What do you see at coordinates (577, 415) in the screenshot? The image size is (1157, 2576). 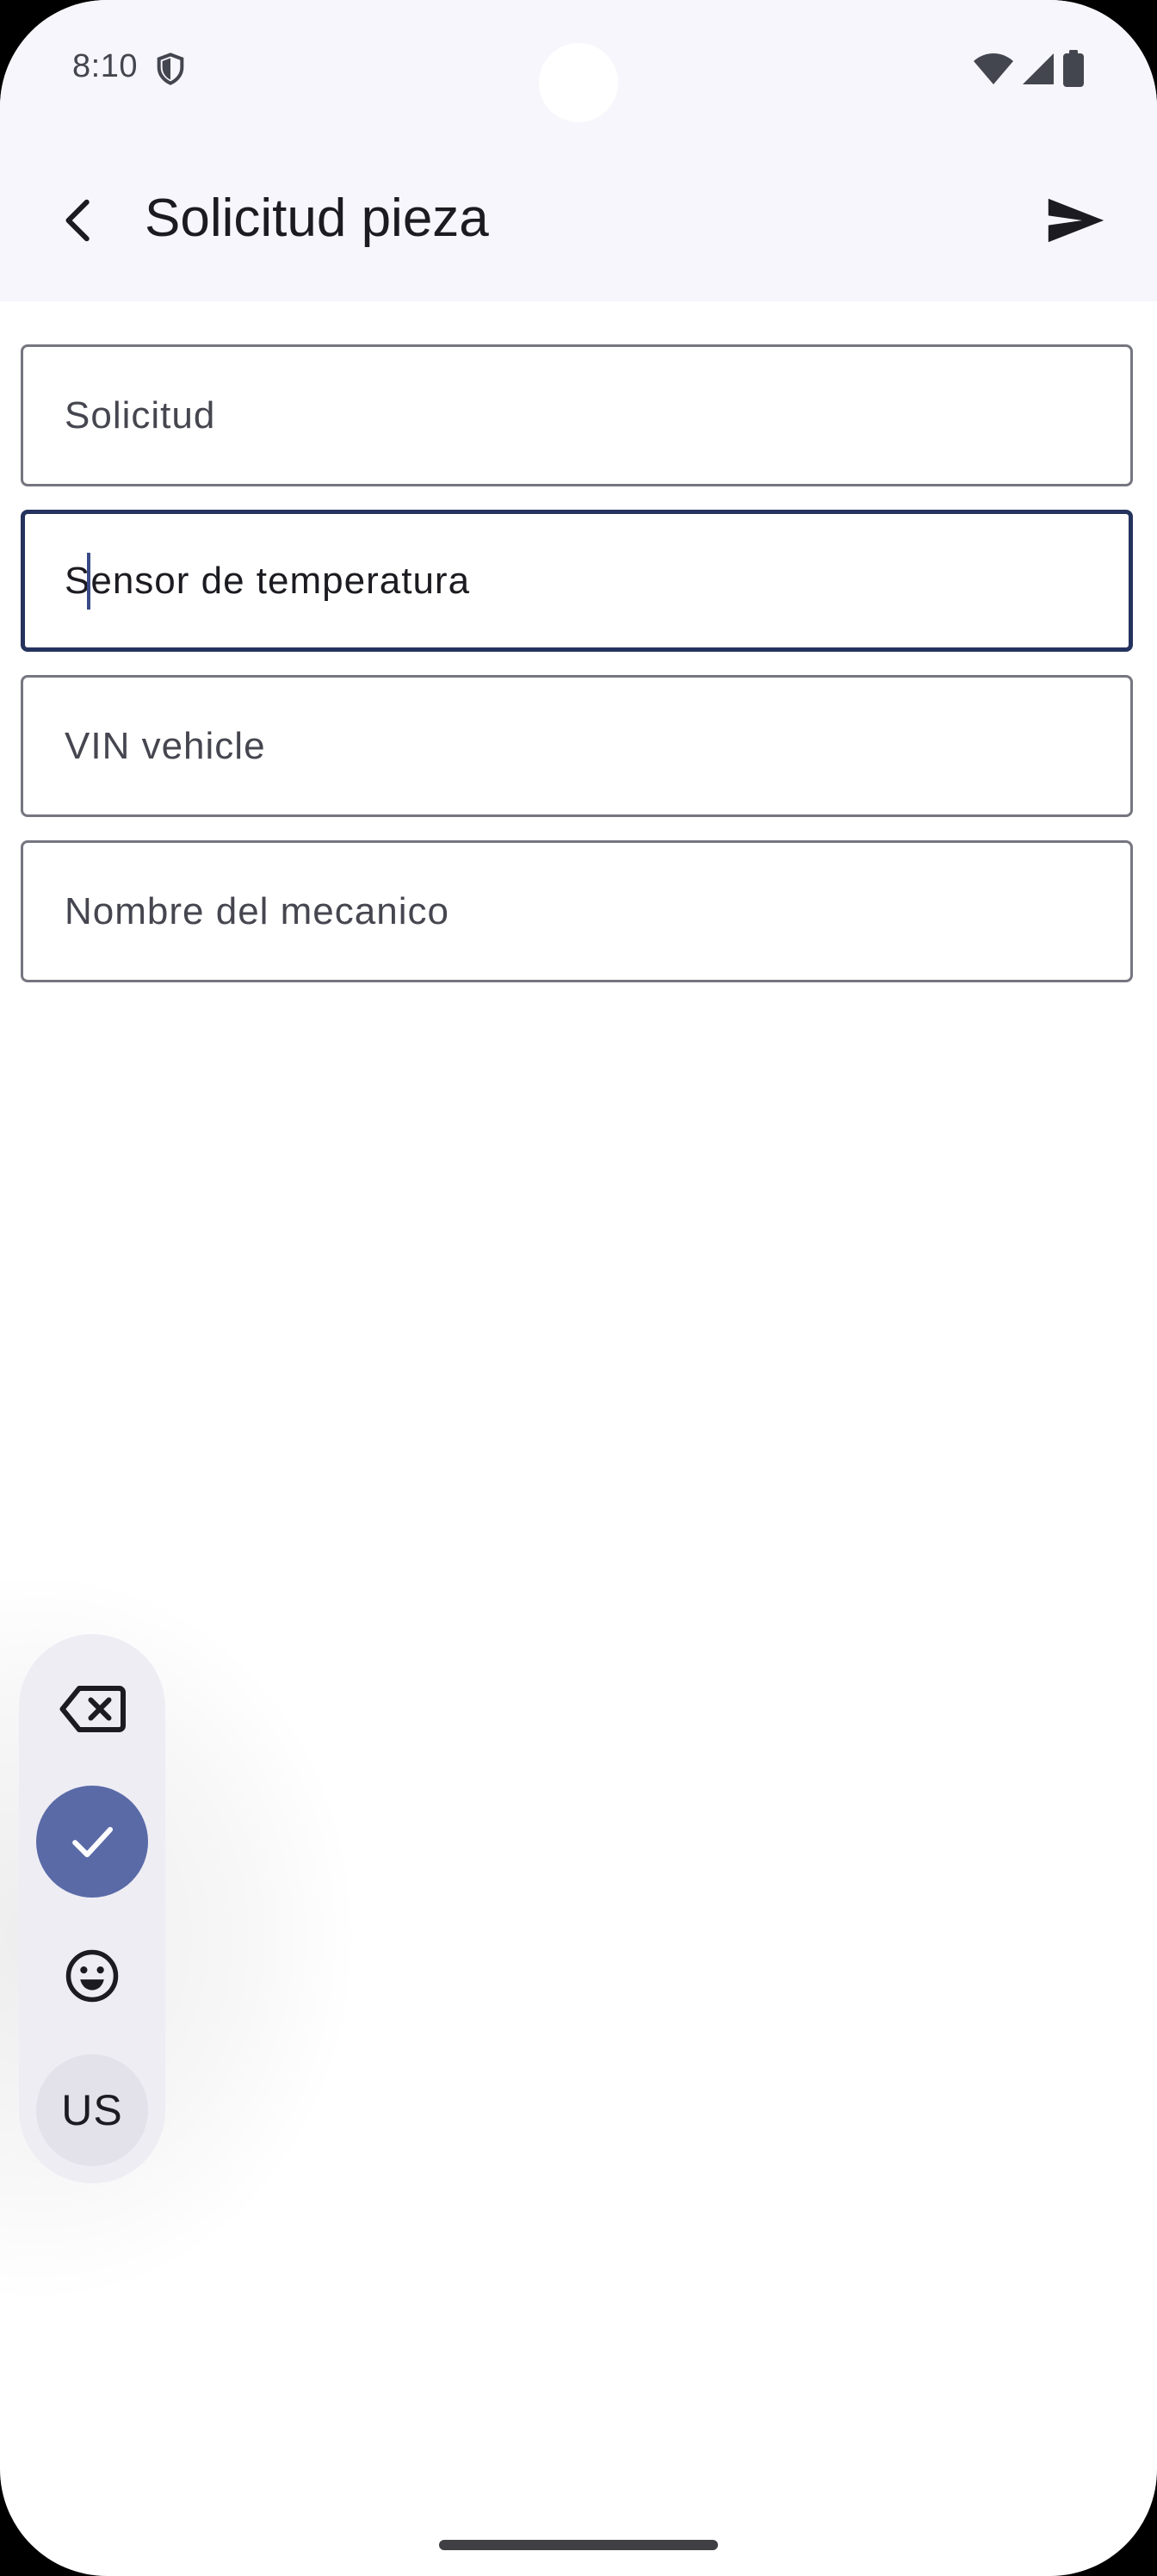 I see `solicitud-field: Solicitud` at bounding box center [577, 415].